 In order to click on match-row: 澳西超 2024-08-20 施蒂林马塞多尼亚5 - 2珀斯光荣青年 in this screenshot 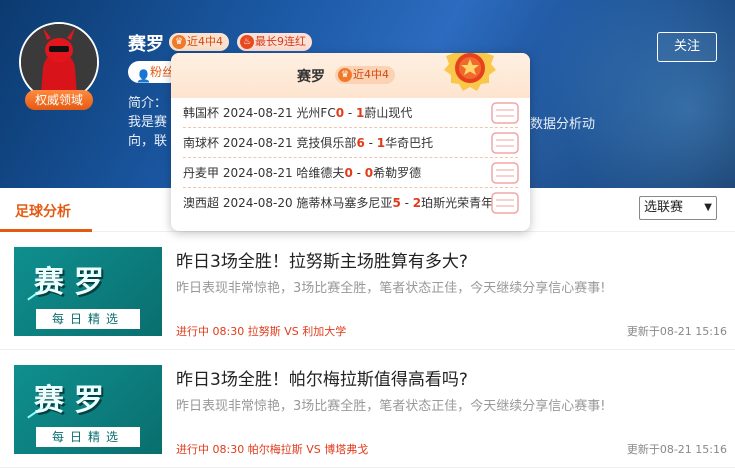, I will do `click(351, 203)`.